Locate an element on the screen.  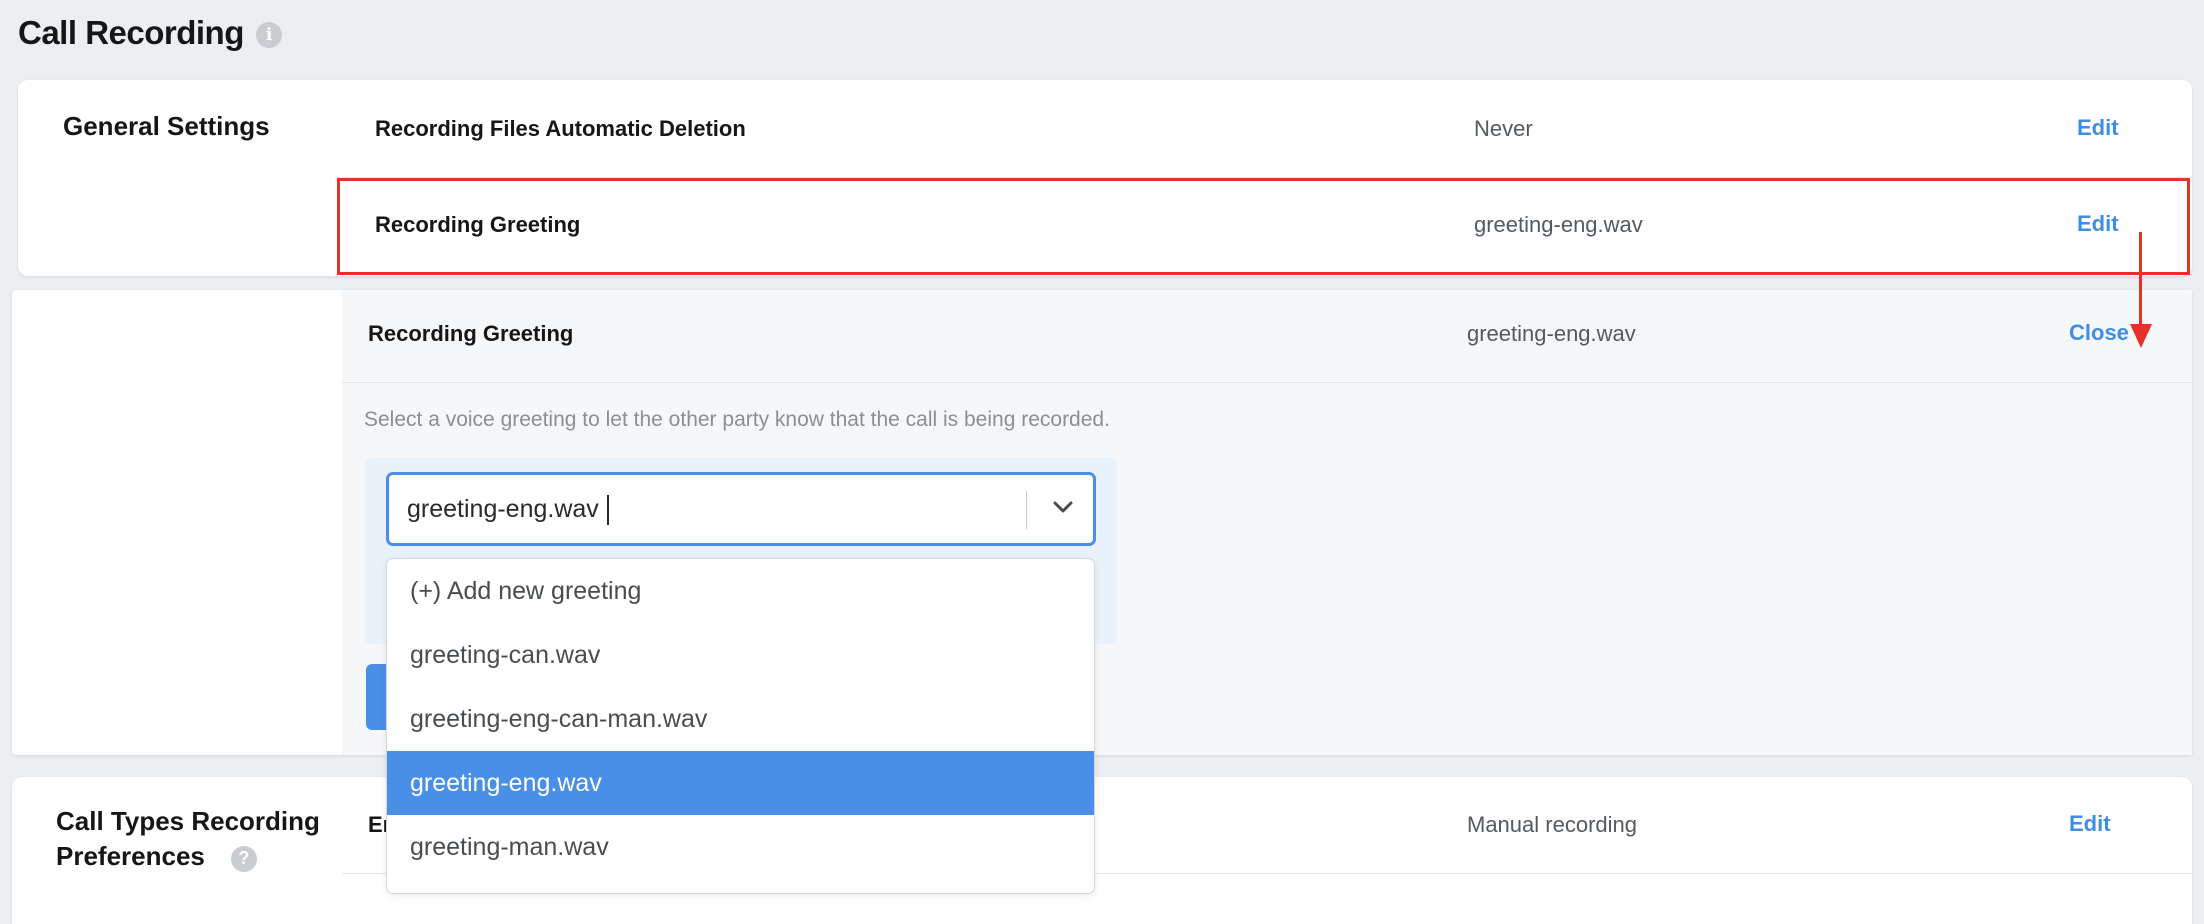
annotation-arrow-line is located at coordinates (2140, 279).